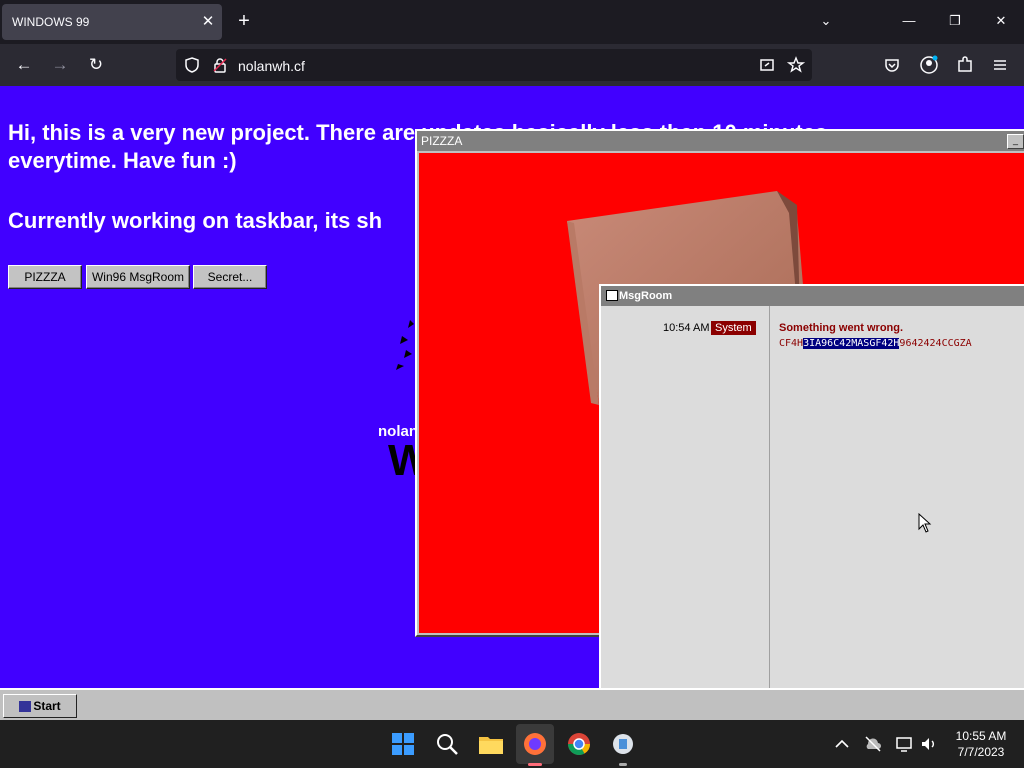 This screenshot has height=768, width=1024. I want to click on search-icon, so click(447, 744).